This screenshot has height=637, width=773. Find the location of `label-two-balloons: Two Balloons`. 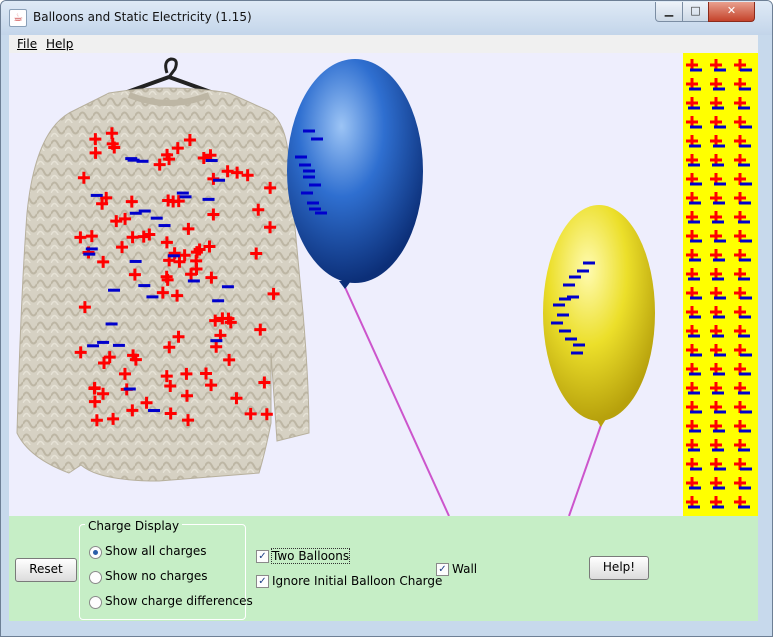

label-two-balloons: Two Balloons is located at coordinates (310, 556).